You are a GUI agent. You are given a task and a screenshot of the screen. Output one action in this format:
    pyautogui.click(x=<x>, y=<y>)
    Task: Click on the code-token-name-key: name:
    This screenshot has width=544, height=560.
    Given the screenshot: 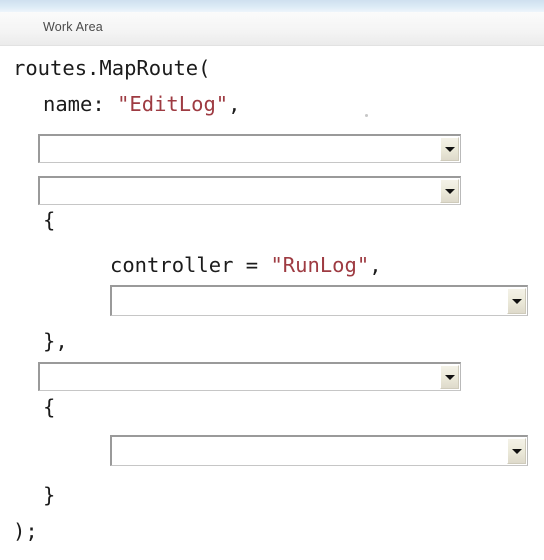 What is the action you would take?
    pyautogui.click(x=80, y=104)
    